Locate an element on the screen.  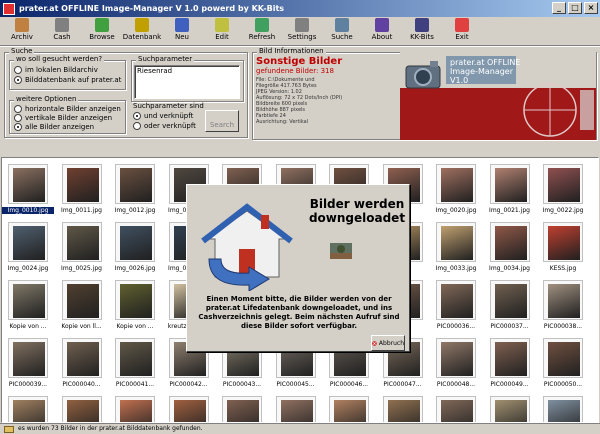
thumbnail-caption: KESS.jpg is located at coordinates (563, 268).